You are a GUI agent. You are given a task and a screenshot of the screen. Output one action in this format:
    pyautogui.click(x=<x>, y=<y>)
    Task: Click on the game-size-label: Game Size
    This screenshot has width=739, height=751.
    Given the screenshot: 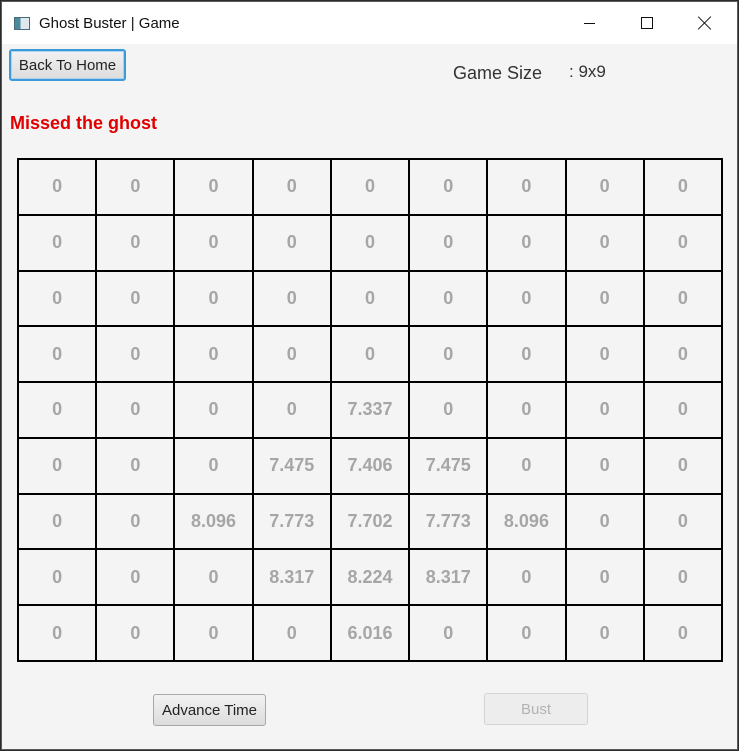 What is the action you would take?
    pyautogui.click(x=498, y=73)
    